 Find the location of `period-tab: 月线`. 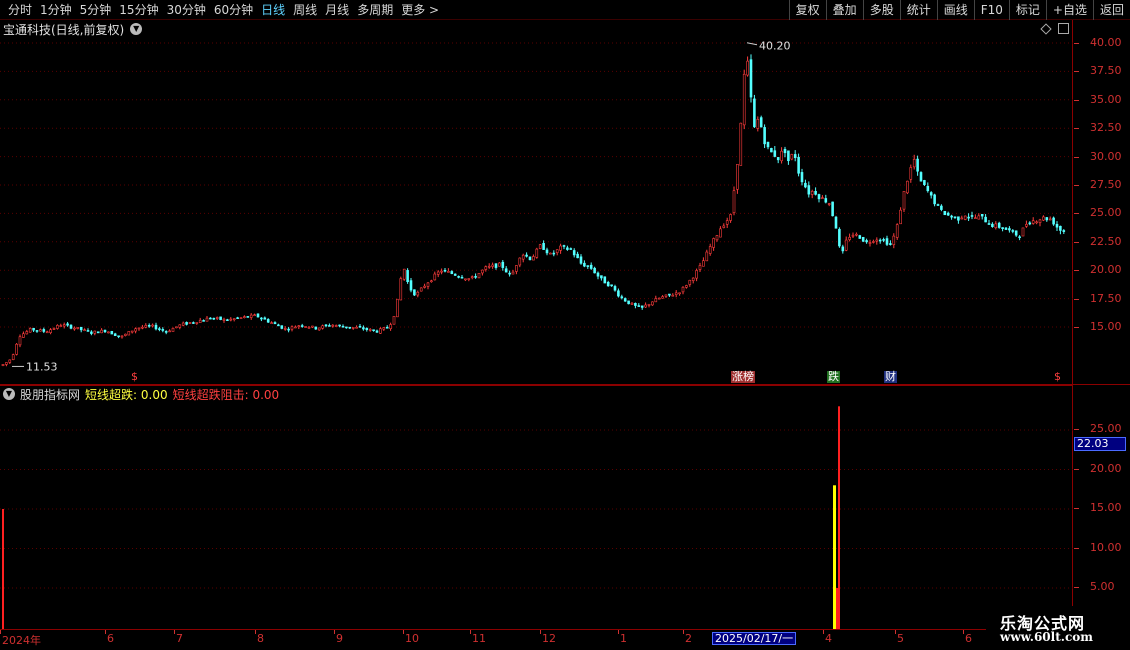

period-tab: 月线 is located at coordinates (337, 10).